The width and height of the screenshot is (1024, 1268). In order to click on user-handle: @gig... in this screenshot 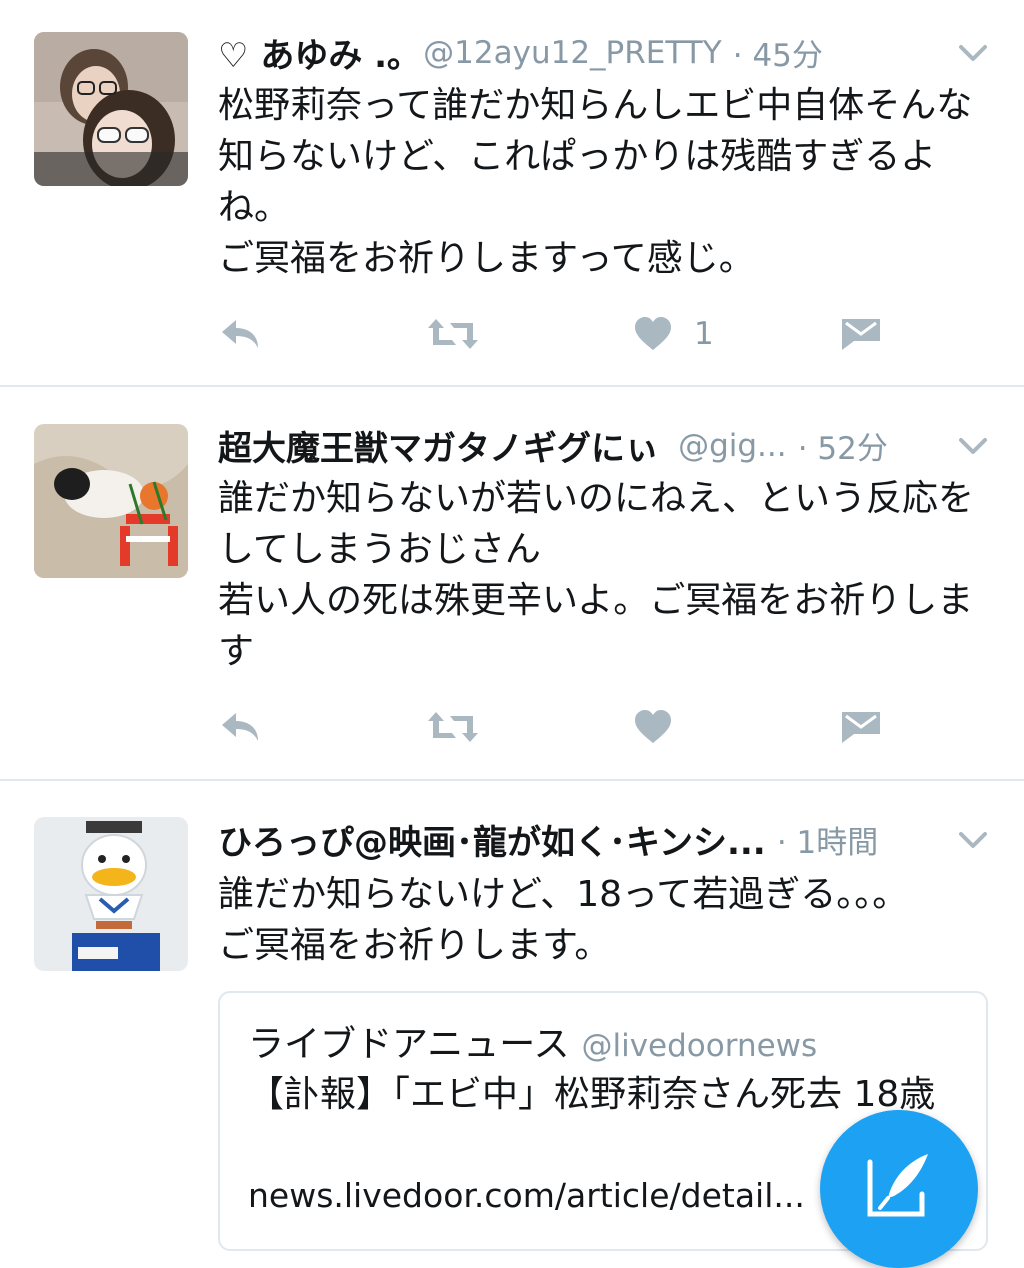, I will do `click(732, 446)`.